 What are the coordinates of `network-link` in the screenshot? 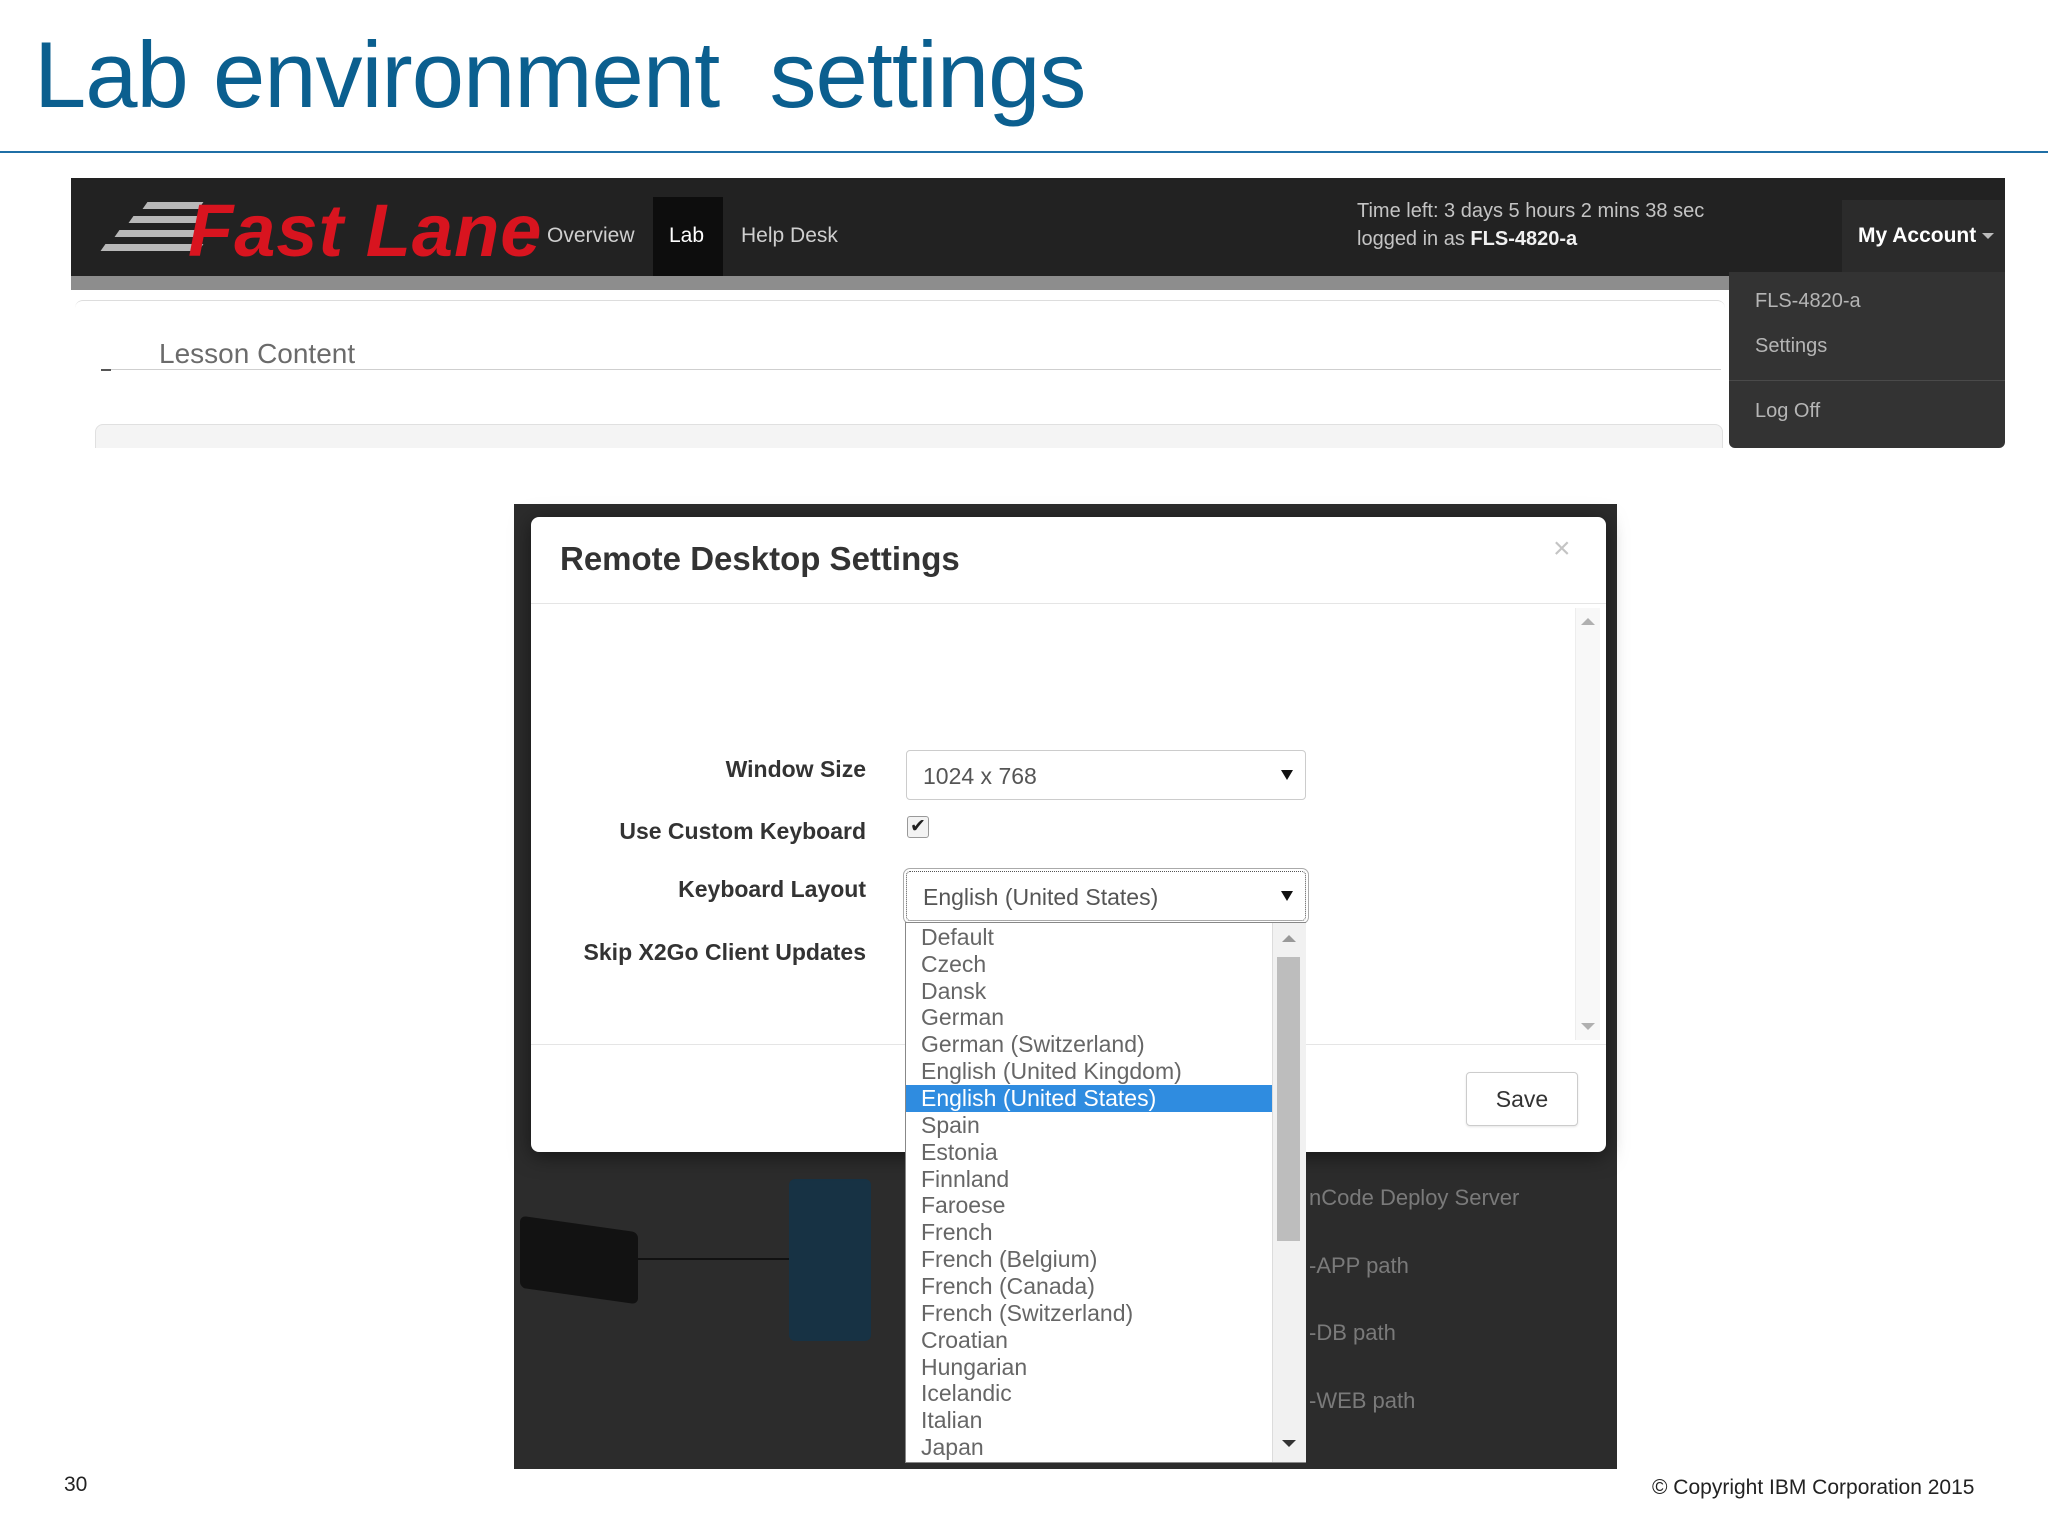 It's located at (725, 1259).